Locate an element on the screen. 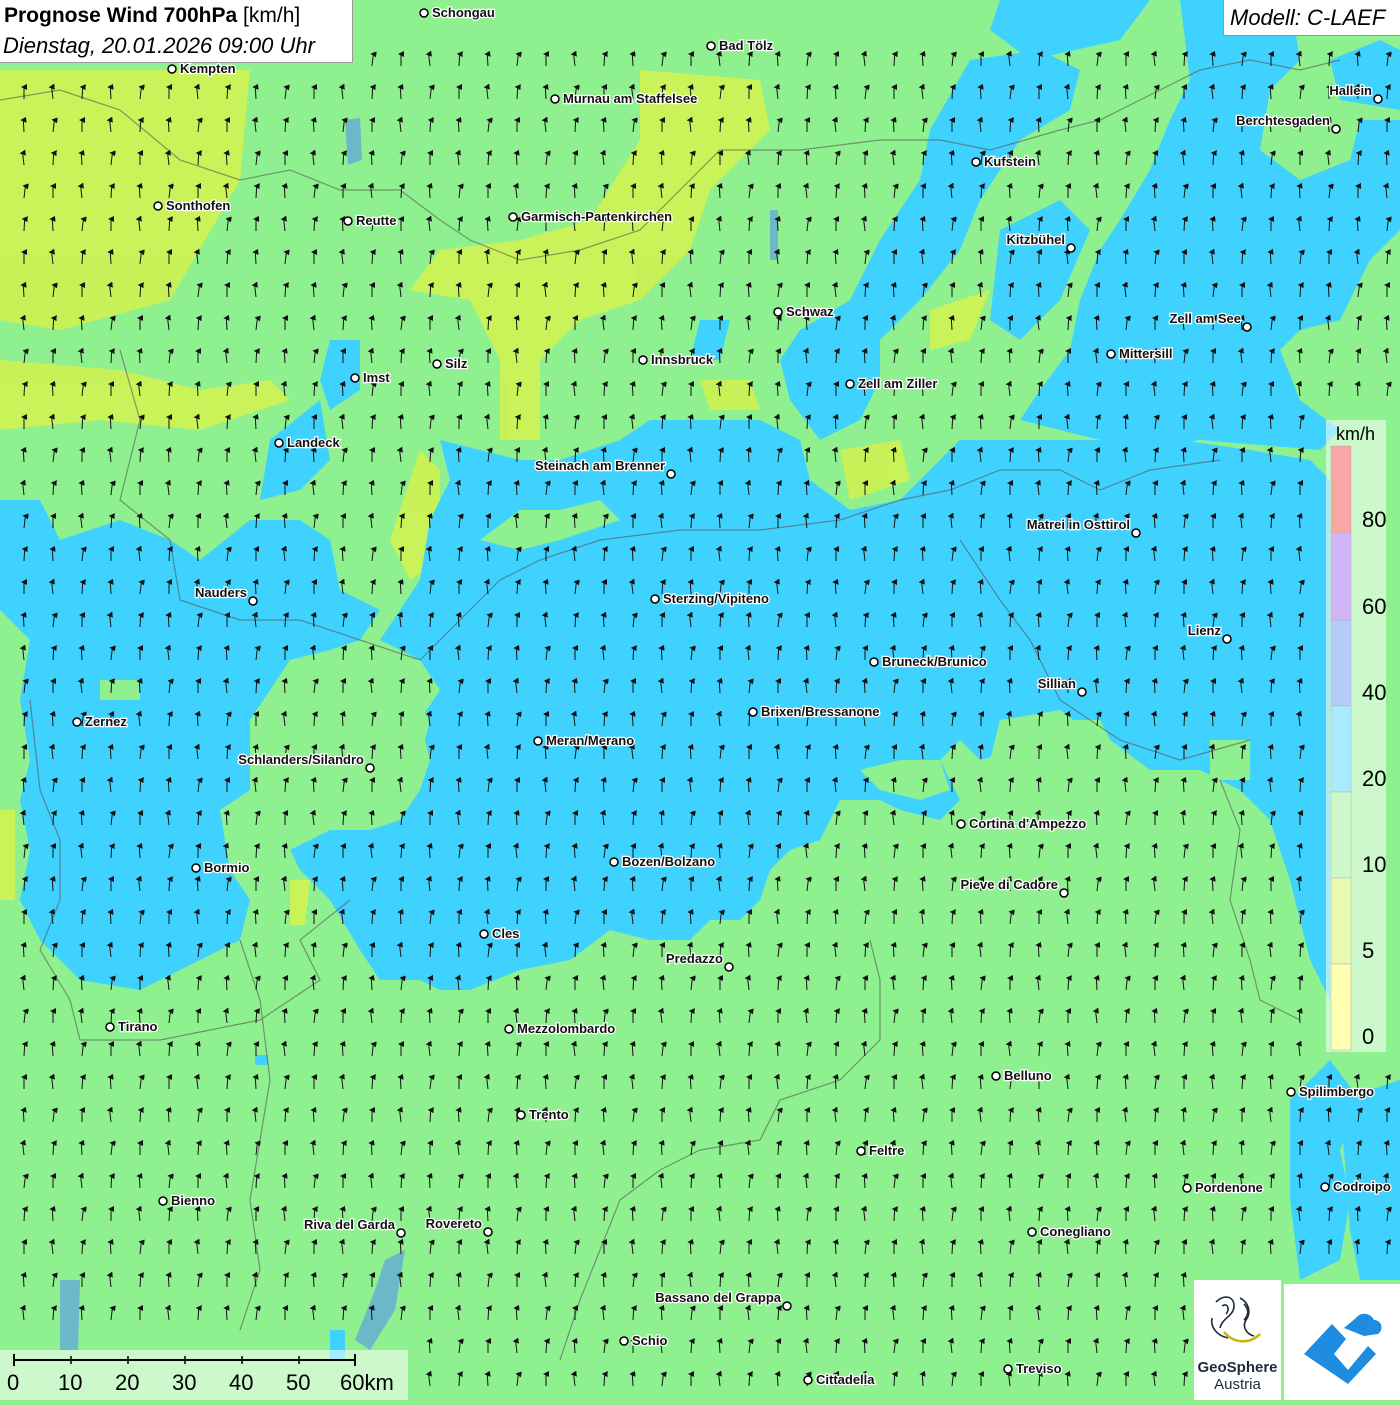 This screenshot has width=1400, height=1405. place-label: Brixen/Bressanone is located at coordinates (820, 711).